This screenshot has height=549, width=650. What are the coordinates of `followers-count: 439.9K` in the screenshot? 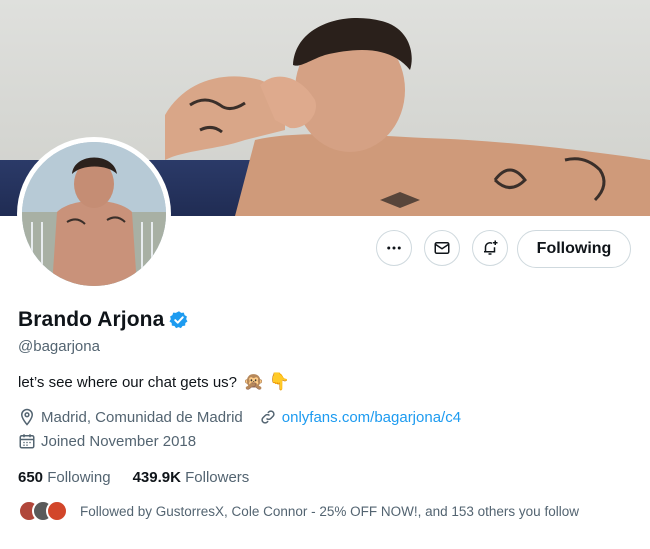 It's located at (156, 477).